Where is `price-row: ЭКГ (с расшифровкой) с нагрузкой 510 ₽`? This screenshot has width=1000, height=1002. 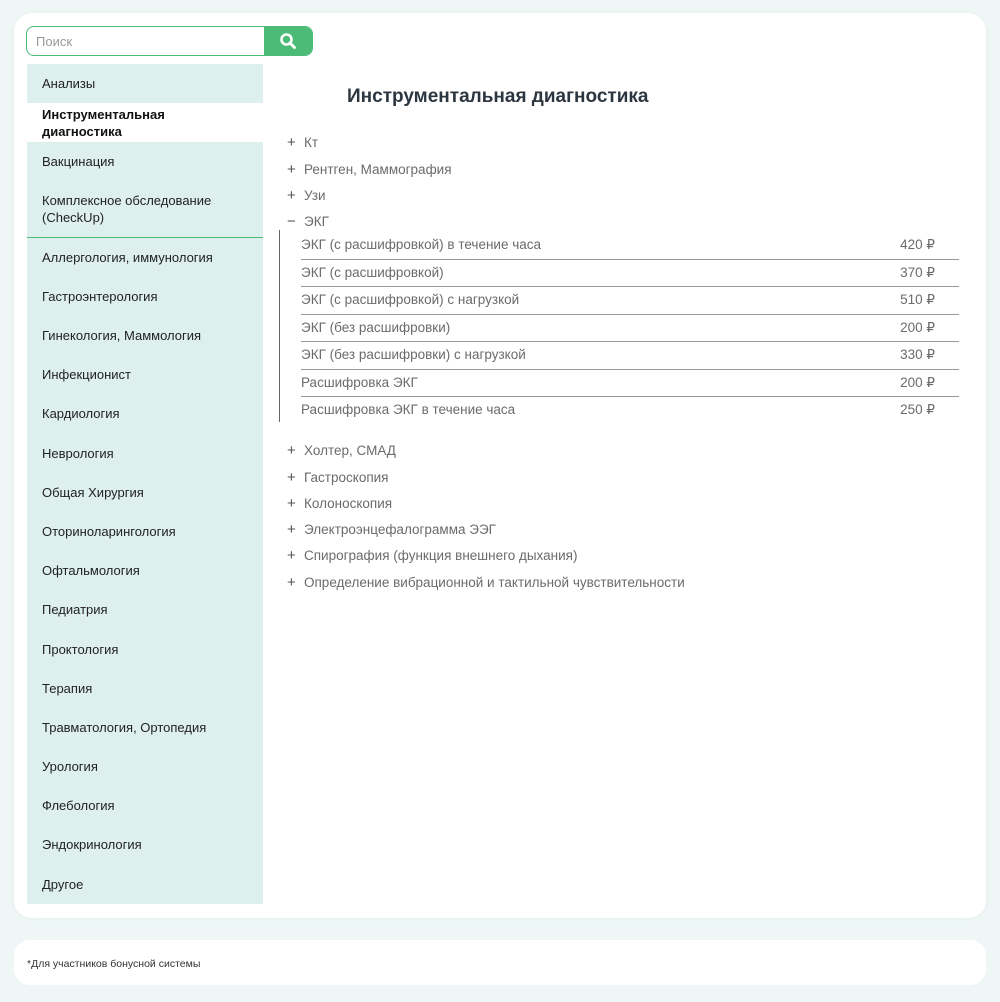 price-row: ЭКГ (с расшифровкой) с нагрузкой 510 ₽ is located at coordinates (630, 301).